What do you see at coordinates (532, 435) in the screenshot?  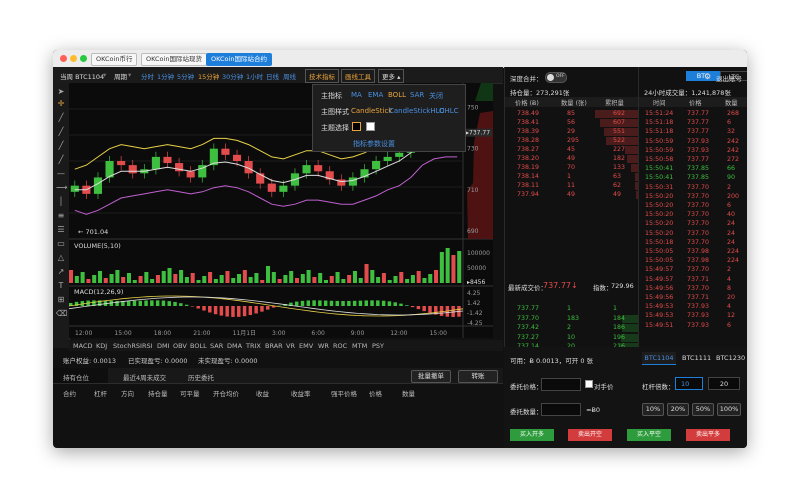 I see `buy-open-long-button: 买入开多` at bounding box center [532, 435].